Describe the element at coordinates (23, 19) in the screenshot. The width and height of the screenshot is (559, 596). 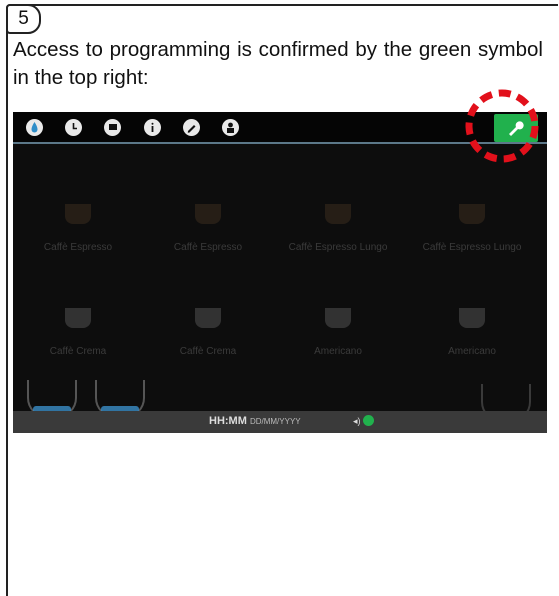
I see `step-number: 5` at that location.